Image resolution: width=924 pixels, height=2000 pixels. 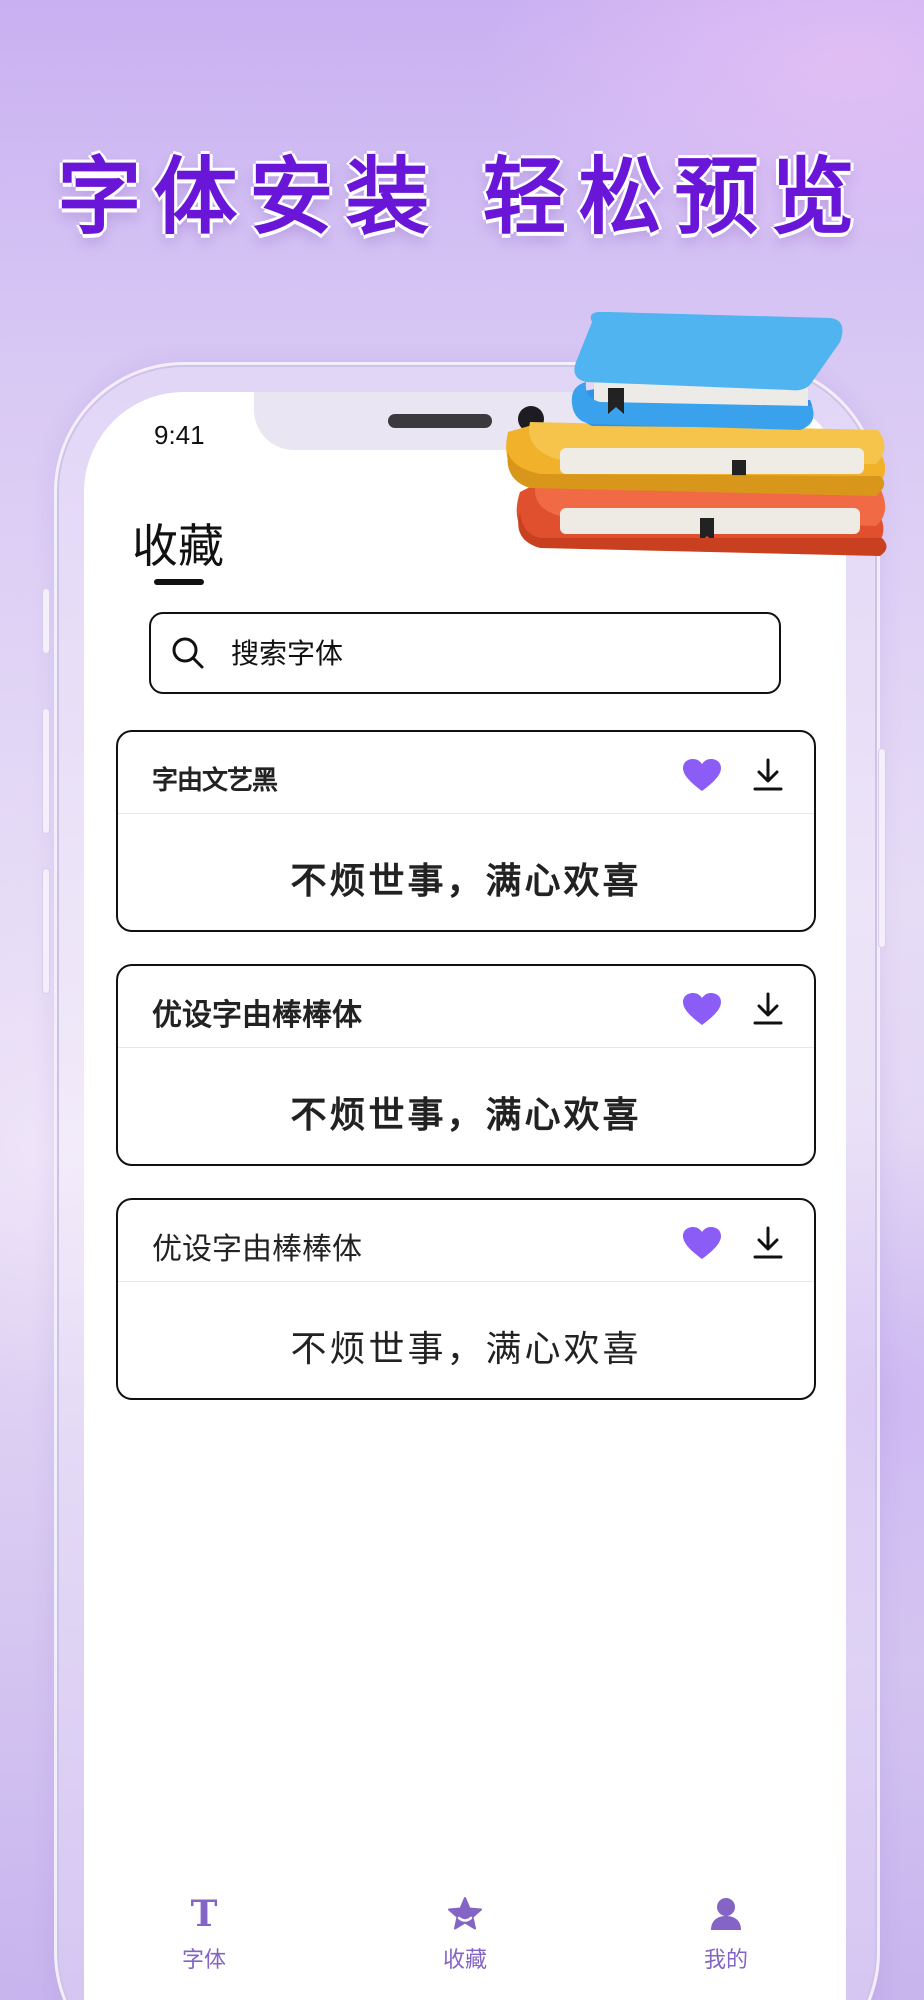 What do you see at coordinates (882, 848) in the screenshot?
I see `side-button-power` at bounding box center [882, 848].